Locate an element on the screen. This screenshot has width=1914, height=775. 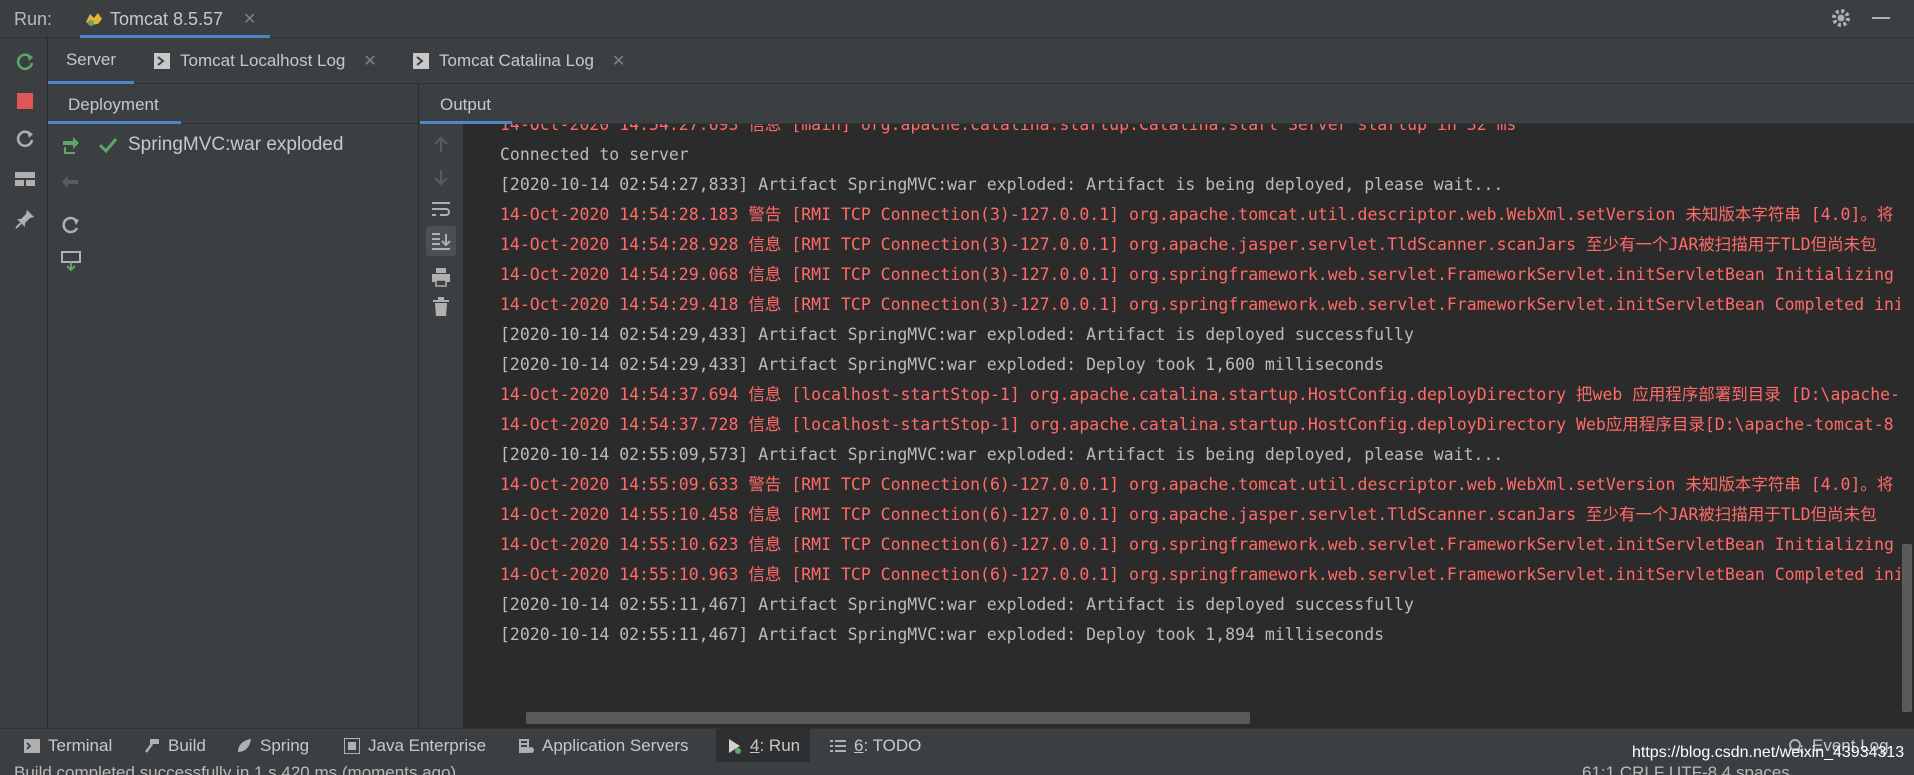
tool-label: : TODO is located at coordinates (892, 745).